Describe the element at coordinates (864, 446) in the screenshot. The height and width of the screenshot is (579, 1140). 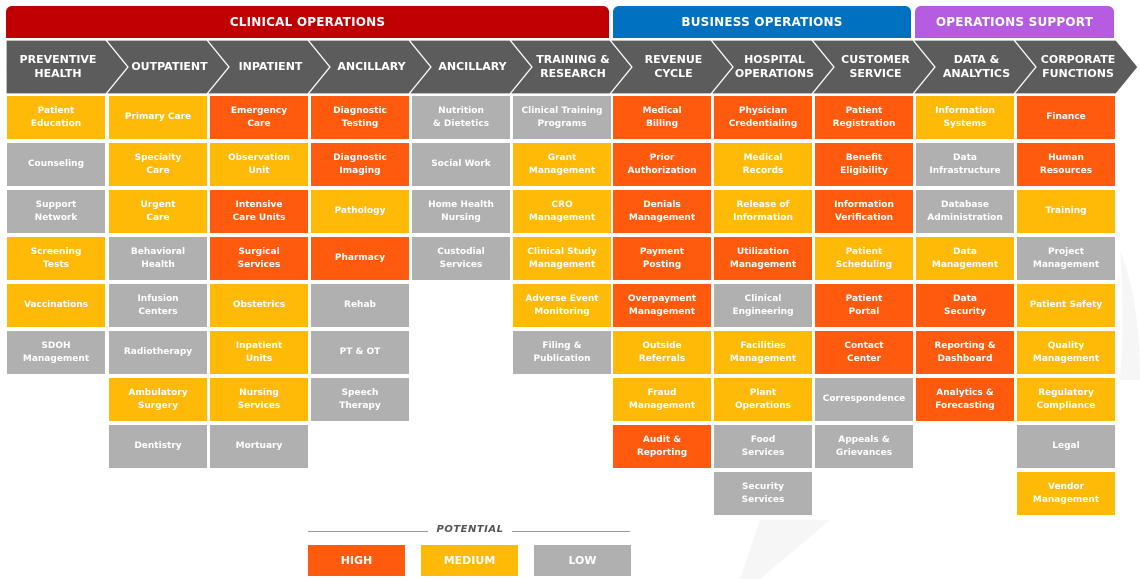
I see `capability-tile: Appeals & Grievances` at that location.